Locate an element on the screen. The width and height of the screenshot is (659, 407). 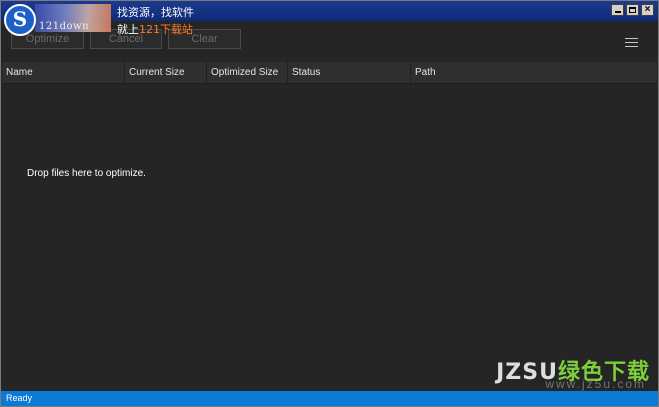
window-controls: × is located at coordinates (632, 10).